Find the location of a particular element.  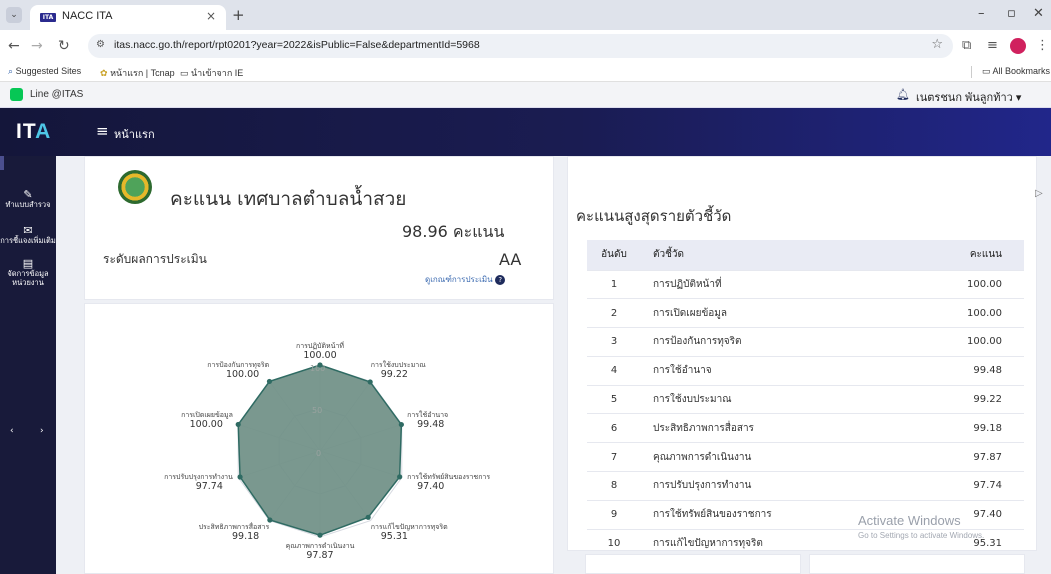

table-row: 1 การปฏิบัติหน้าที่ 100.00 is located at coordinates (805, 284).